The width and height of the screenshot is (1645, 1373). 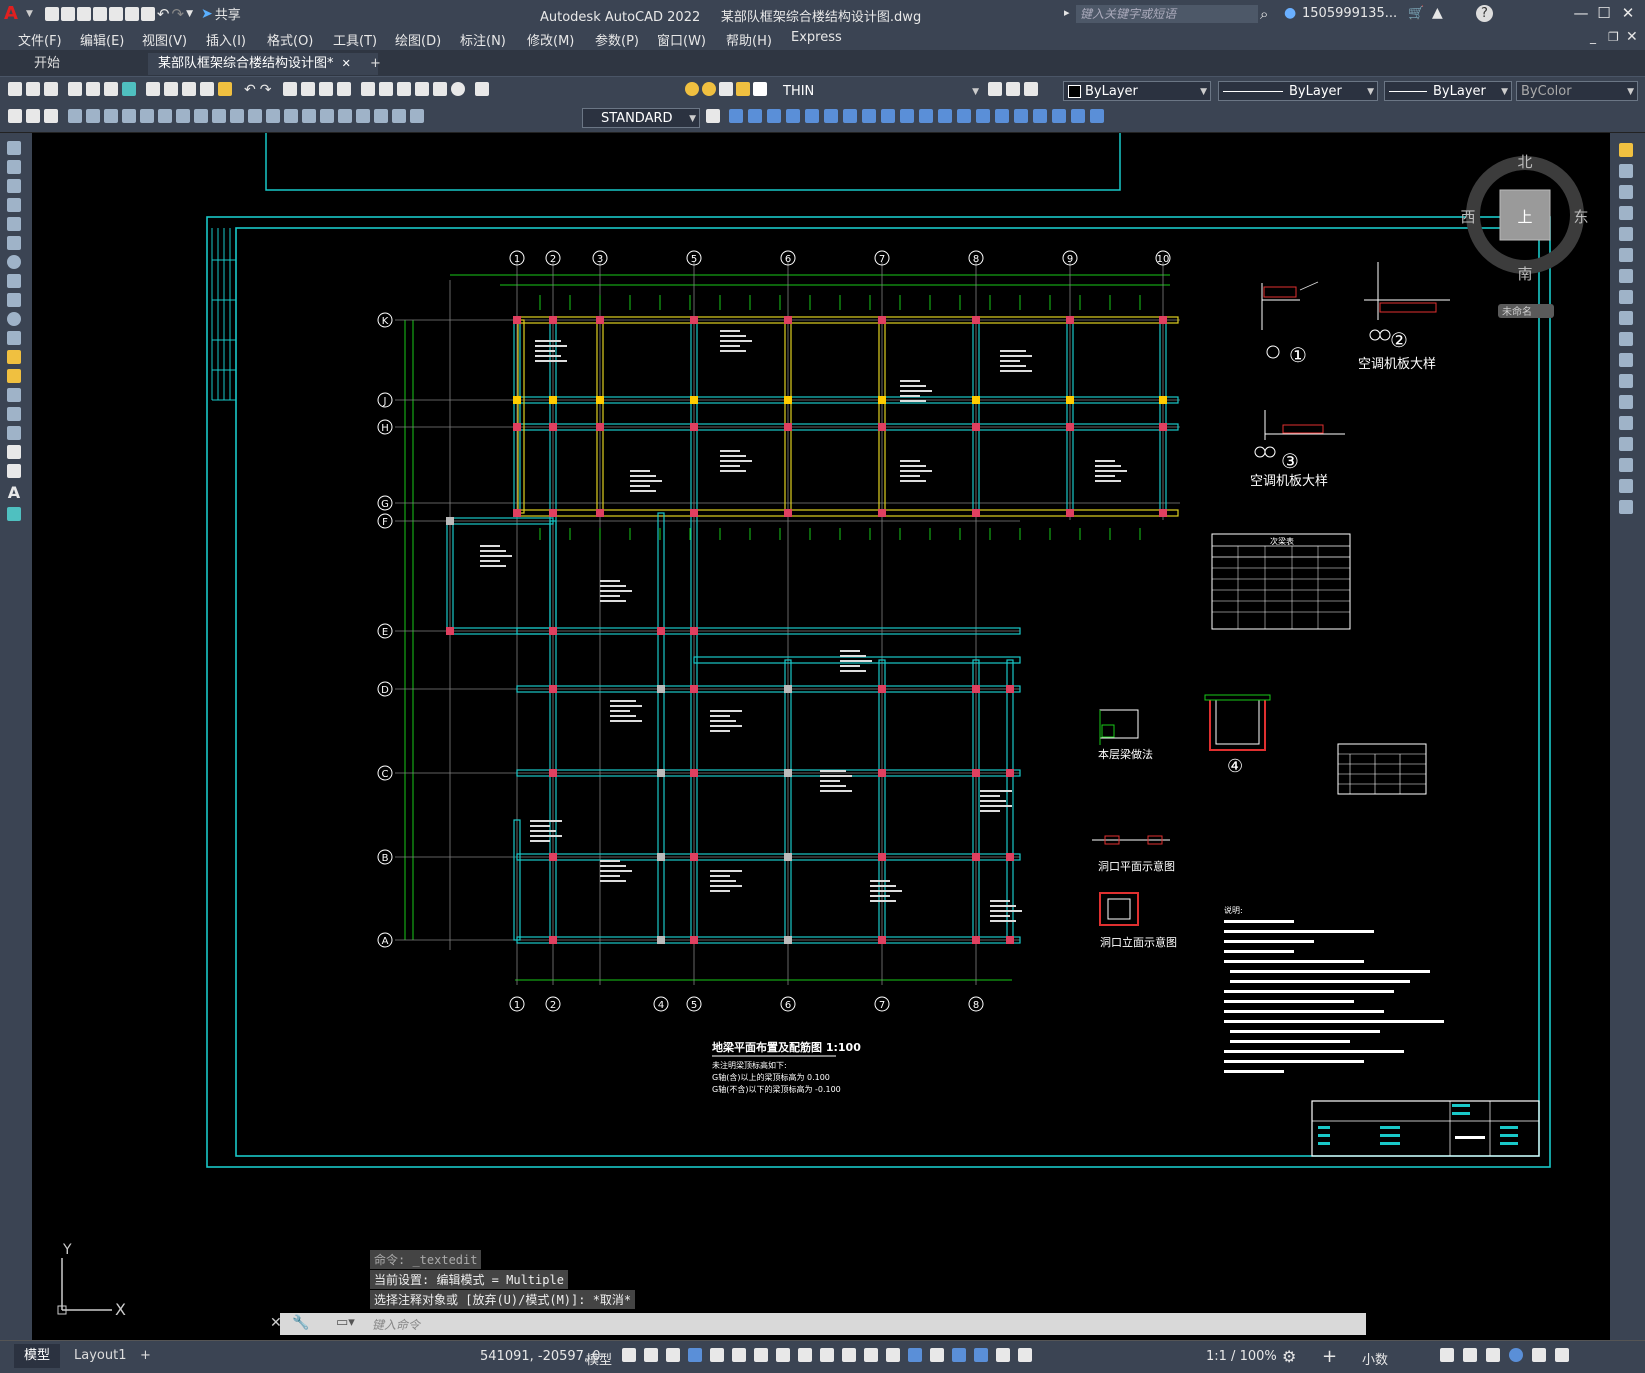 What do you see at coordinates (641, 118) in the screenshot?
I see `textstyle-dropdown: STANDARD ▼` at bounding box center [641, 118].